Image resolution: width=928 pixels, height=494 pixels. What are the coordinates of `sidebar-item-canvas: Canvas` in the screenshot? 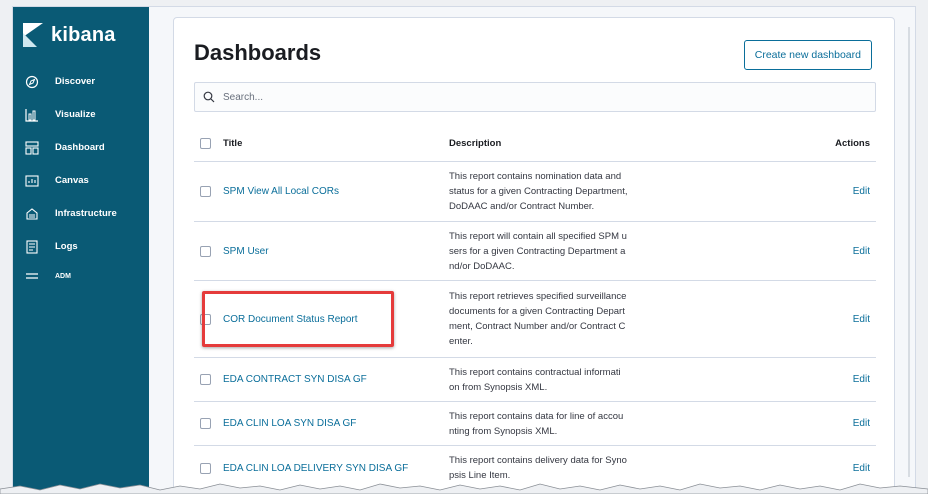 It's located at (81, 180).